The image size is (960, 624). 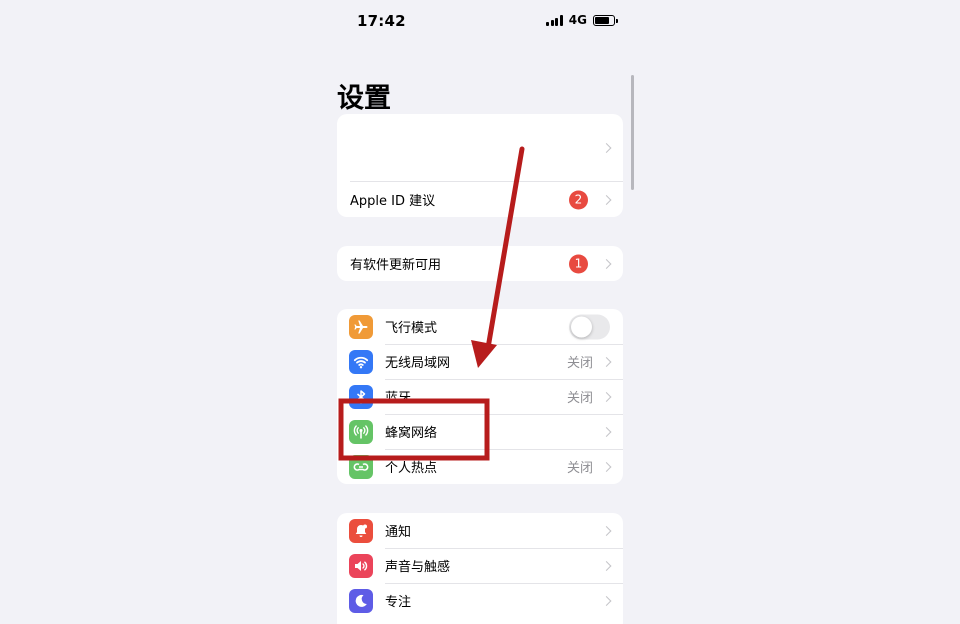 I want to click on personal-hotspot-row: 个人热点 关闭, so click(x=480, y=466).